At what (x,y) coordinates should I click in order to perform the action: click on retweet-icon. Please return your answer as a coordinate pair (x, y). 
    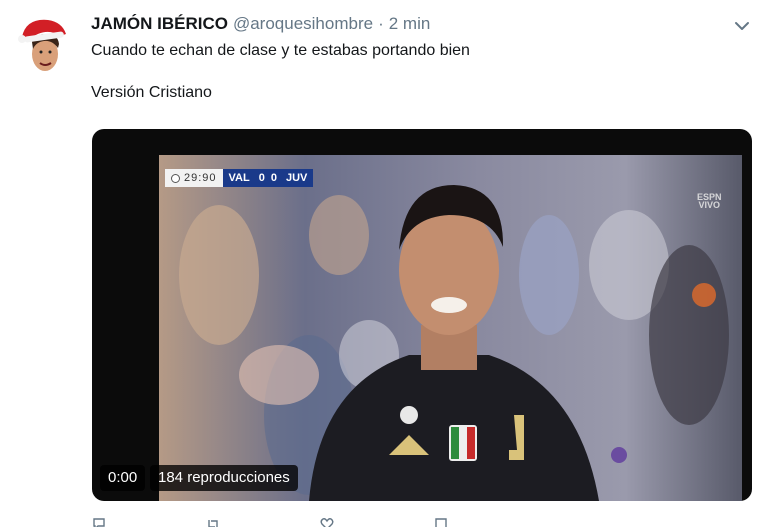
    Looking at the image, I should click on (213, 523).